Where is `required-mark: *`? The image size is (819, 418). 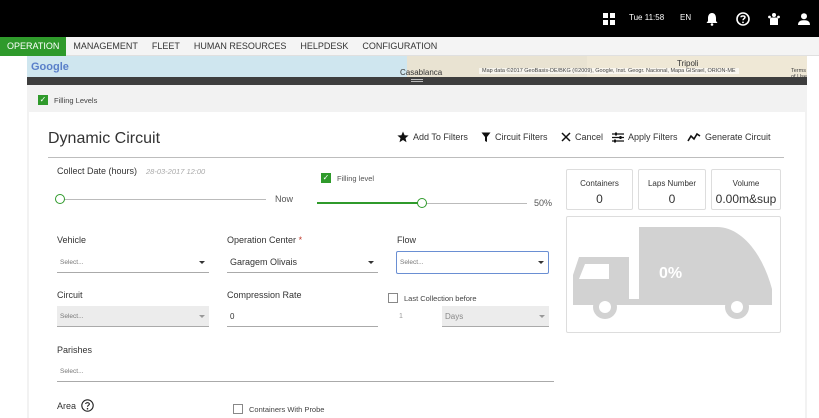
required-mark: * is located at coordinates (300, 240).